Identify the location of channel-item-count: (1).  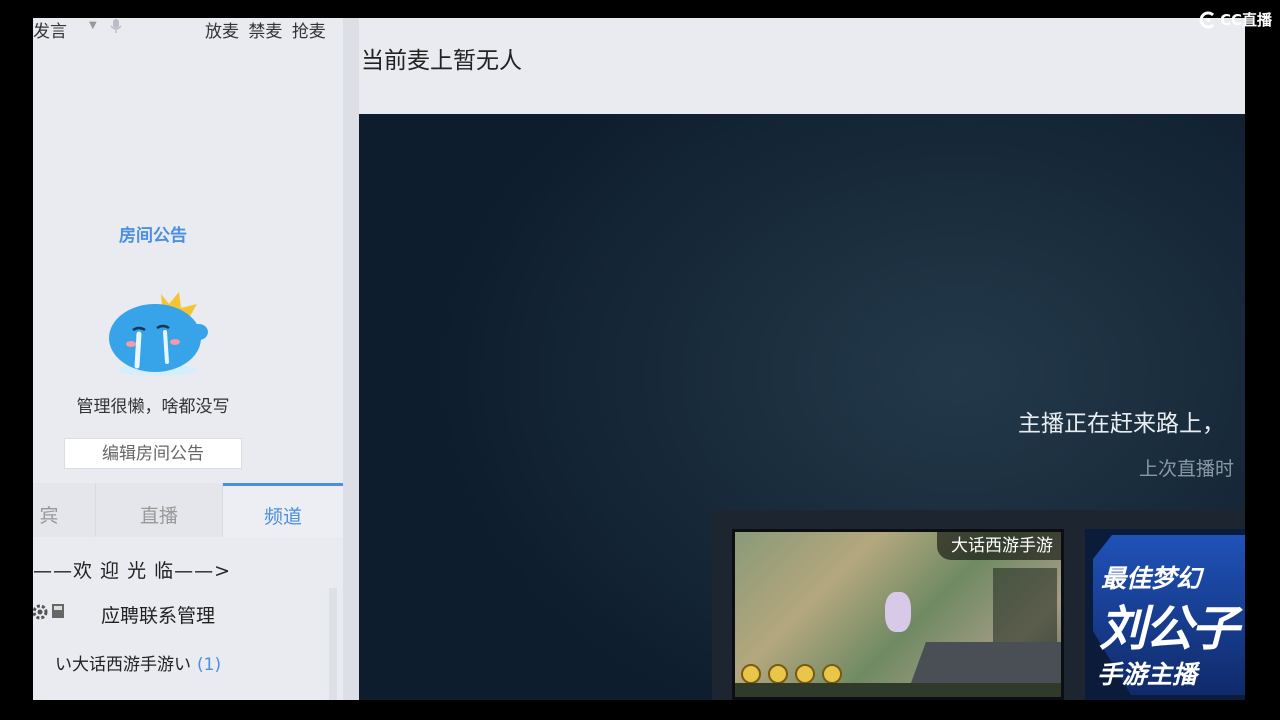
(209, 665).